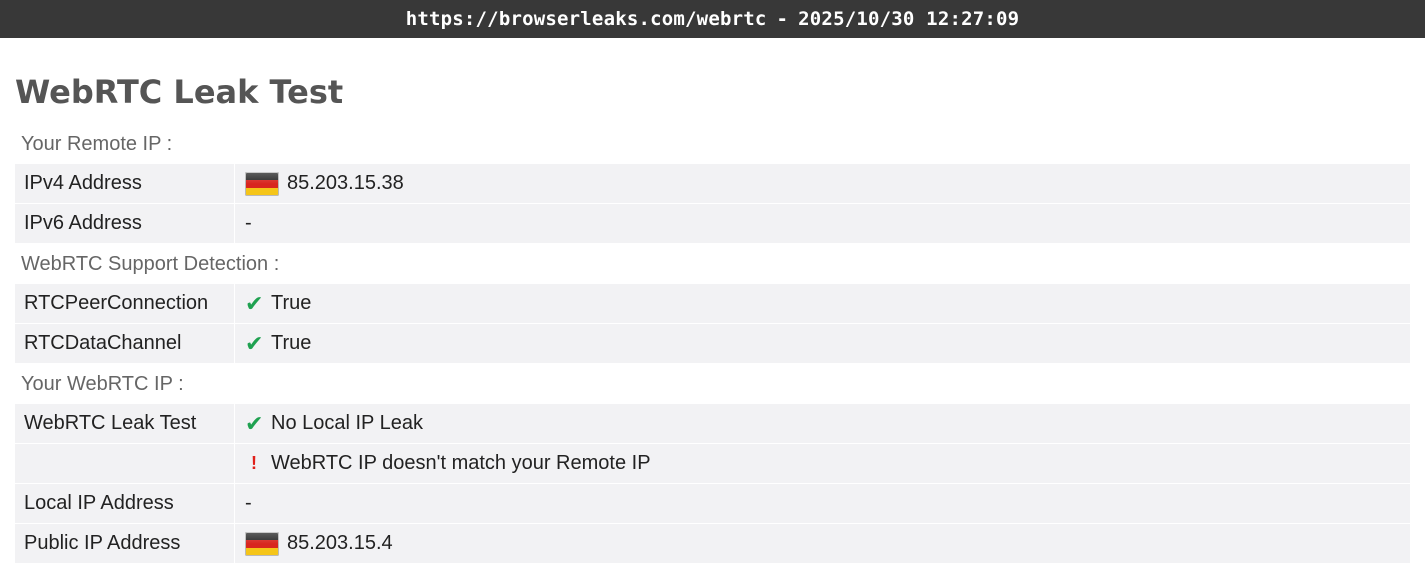 This screenshot has height=580, width=1425. I want to click on section-label-support: WebRTC Support Detection :, so click(150, 264).